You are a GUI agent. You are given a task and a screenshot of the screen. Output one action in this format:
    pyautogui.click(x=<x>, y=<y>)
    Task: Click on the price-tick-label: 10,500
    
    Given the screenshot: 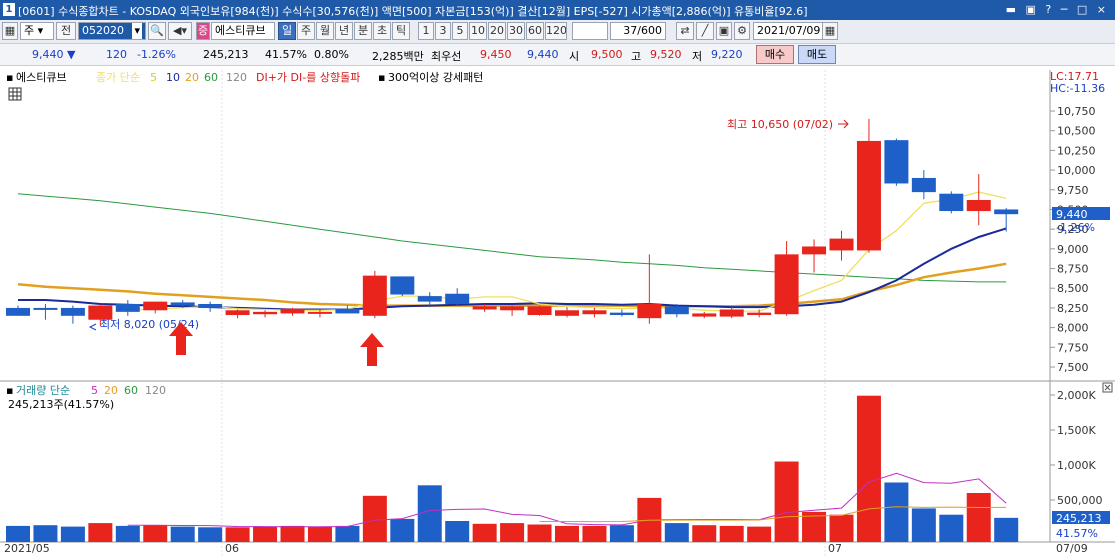 What is the action you would take?
    pyautogui.click(x=1076, y=131)
    